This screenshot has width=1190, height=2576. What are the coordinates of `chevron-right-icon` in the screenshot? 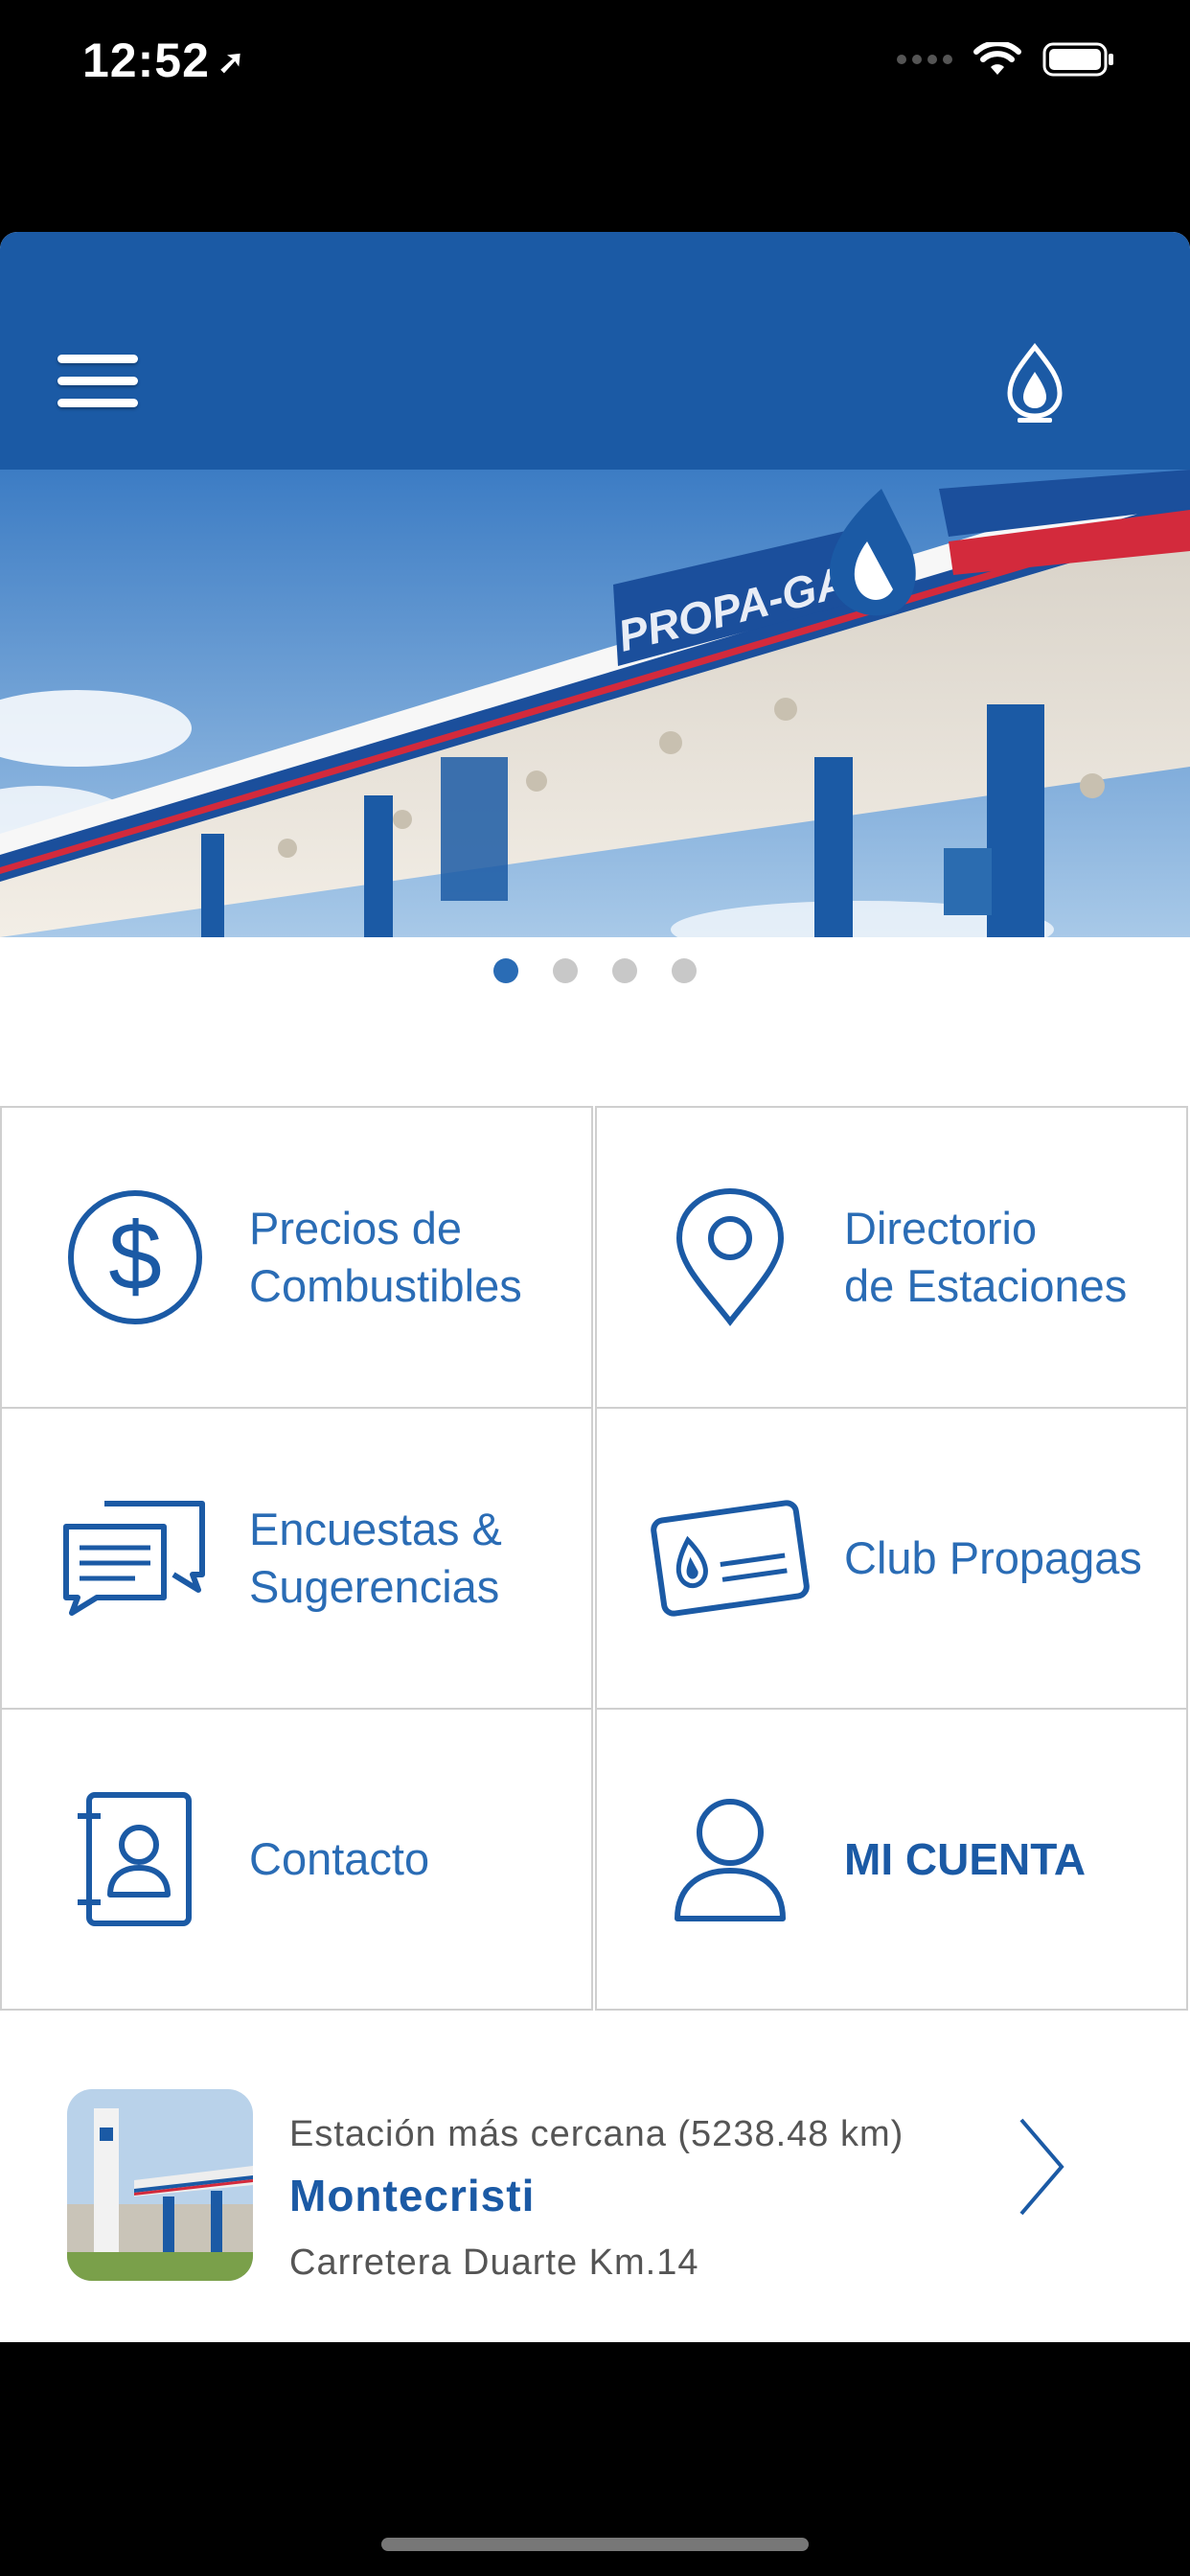 It's located at (1040, 2167).